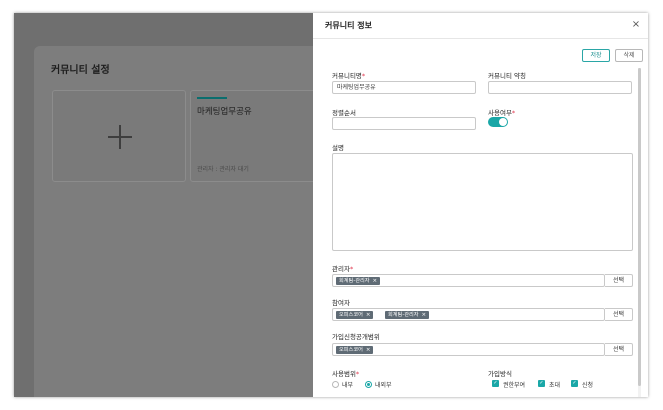 The width and height of the screenshot is (663, 410). I want to click on use-toggle, so click(498, 122).